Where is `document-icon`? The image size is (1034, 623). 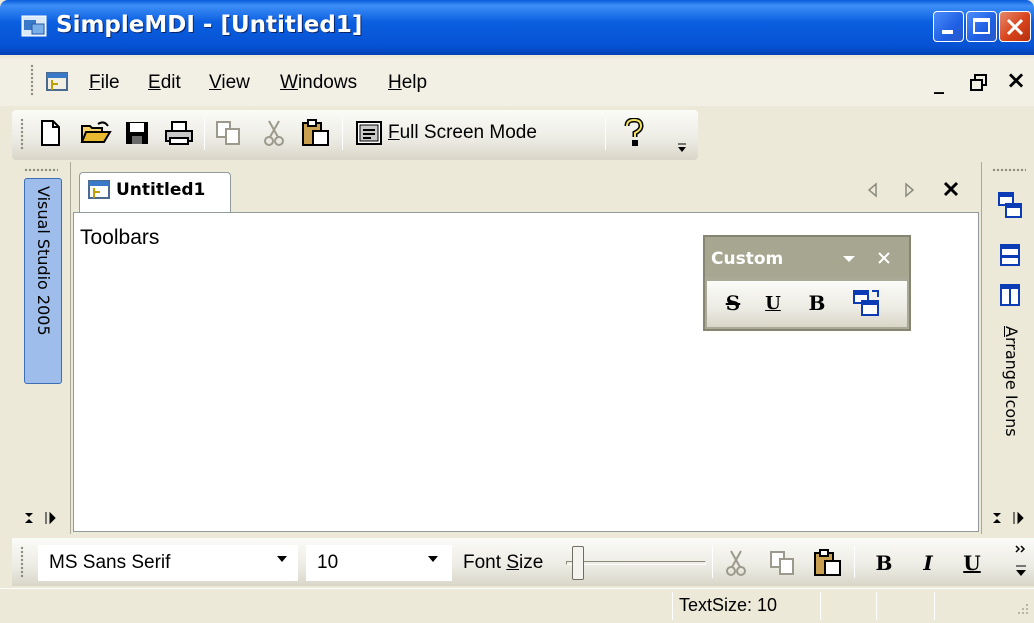 document-icon is located at coordinates (99, 189).